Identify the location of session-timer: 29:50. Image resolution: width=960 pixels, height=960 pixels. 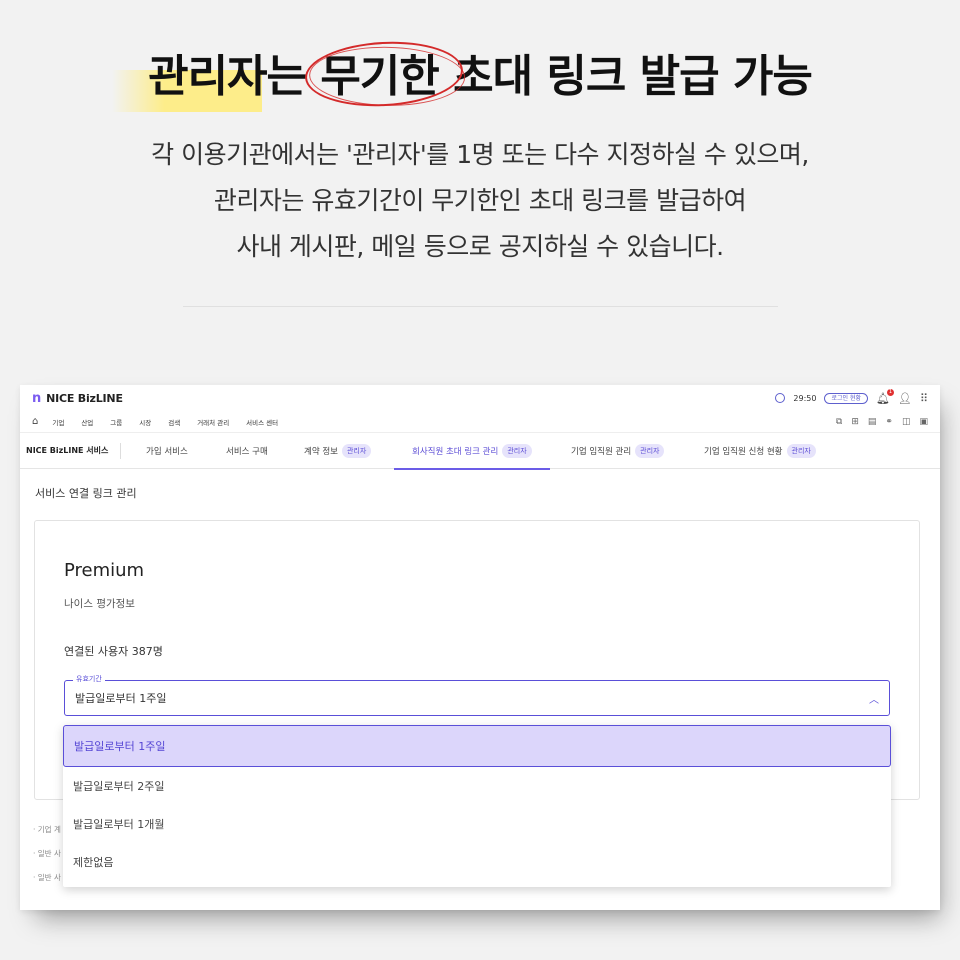
(805, 398).